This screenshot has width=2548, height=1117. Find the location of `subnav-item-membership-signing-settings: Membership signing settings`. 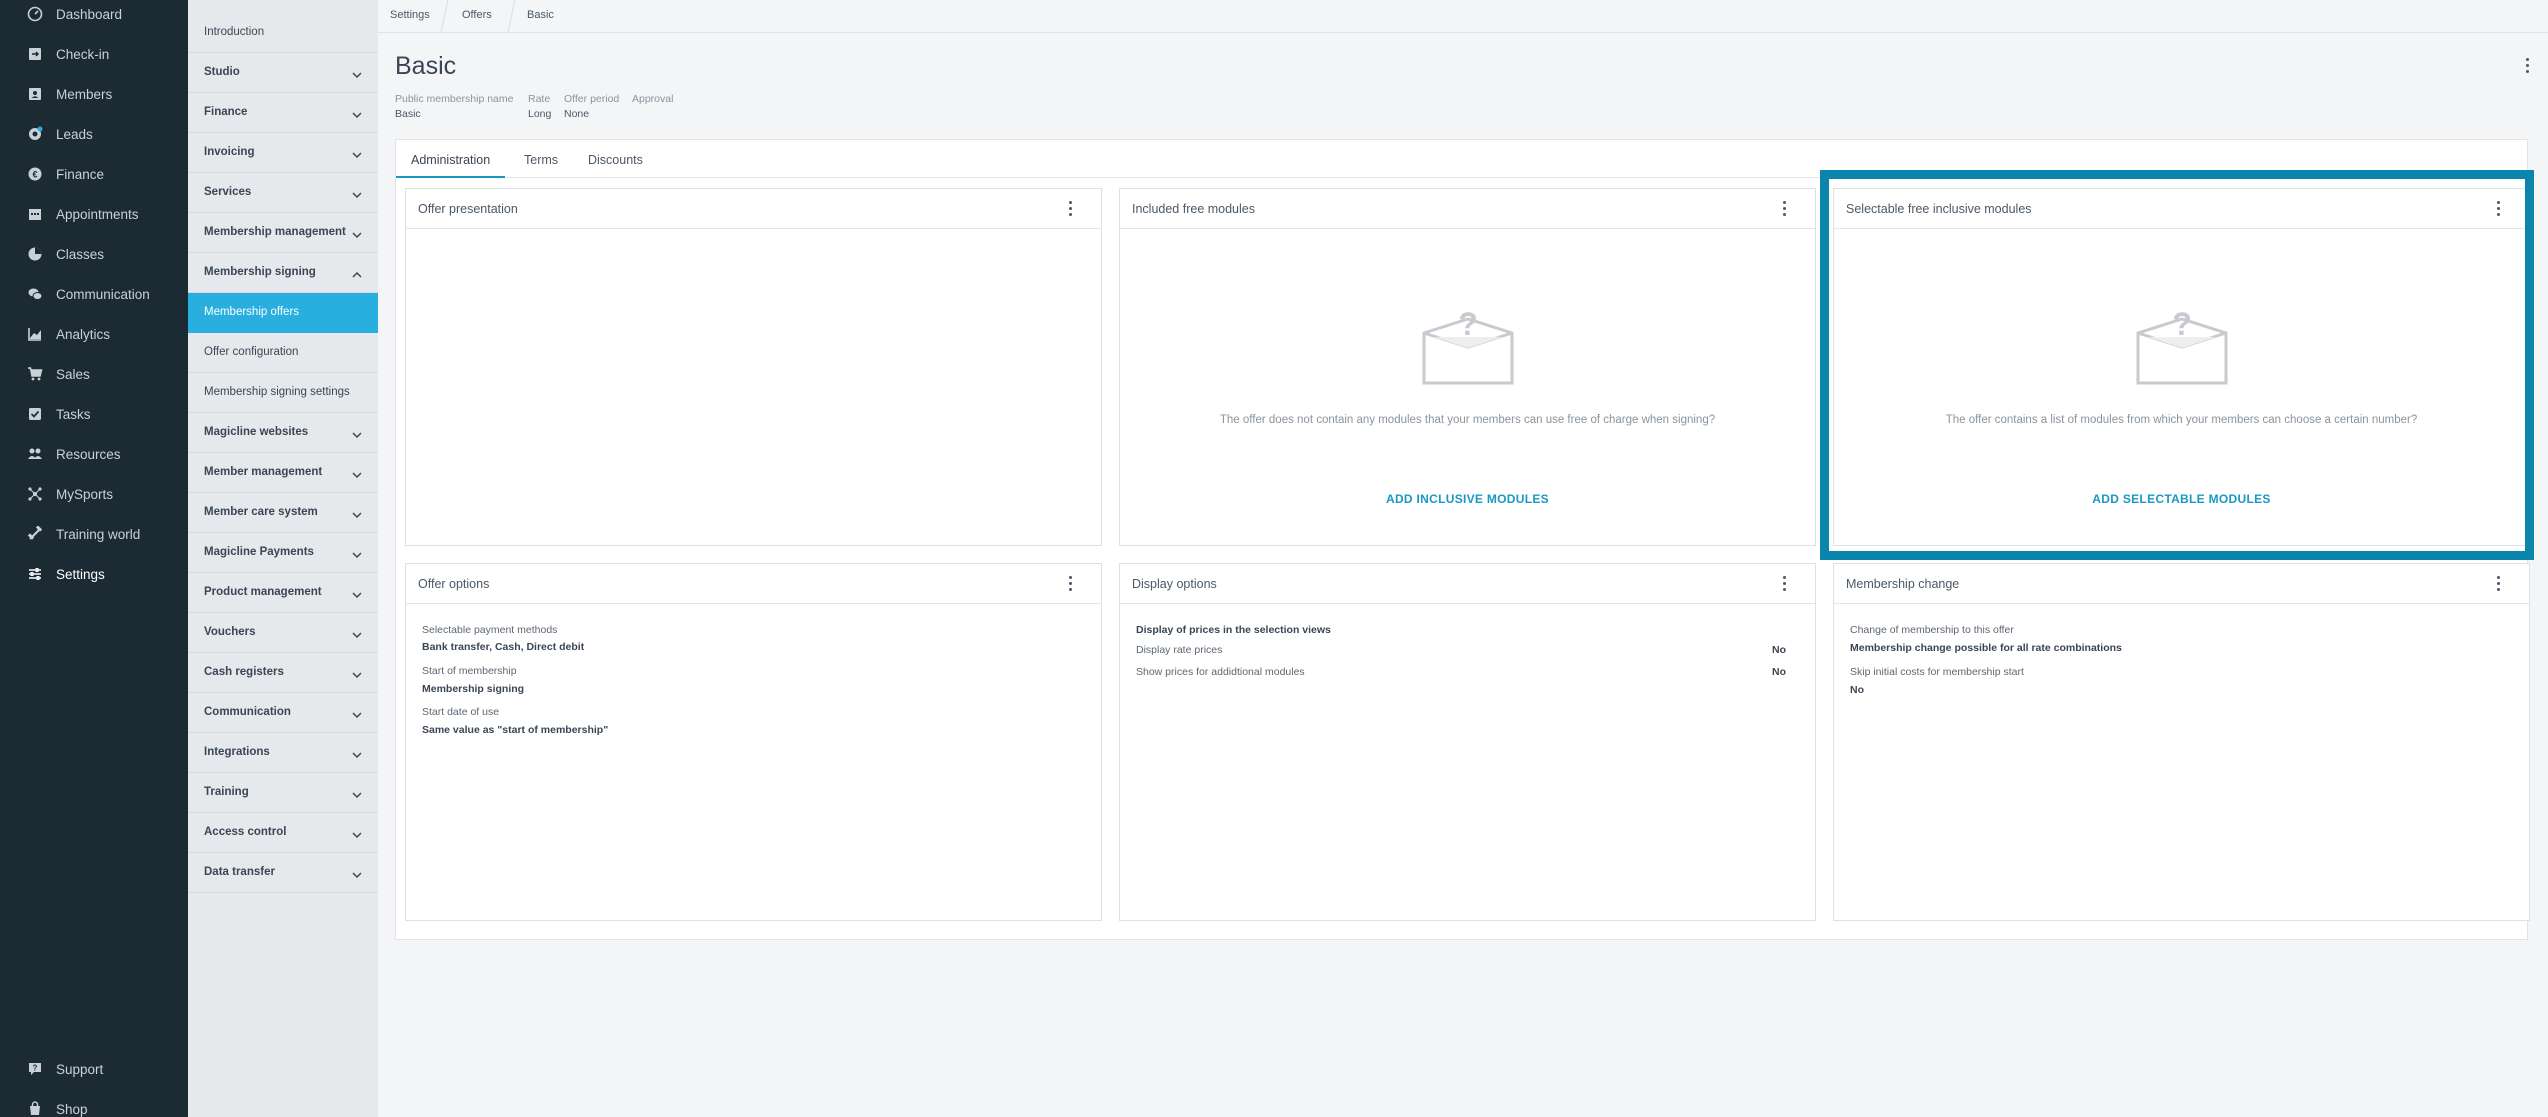

subnav-item-membership-signing-settings: Membership signing settings is located at coordinates (283, 393).